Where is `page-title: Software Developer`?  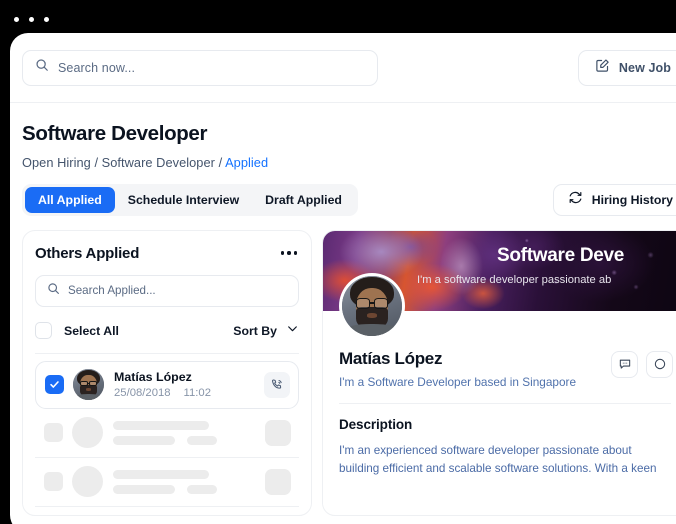 page-title: Software Developer is located at coordinates (115, 133).